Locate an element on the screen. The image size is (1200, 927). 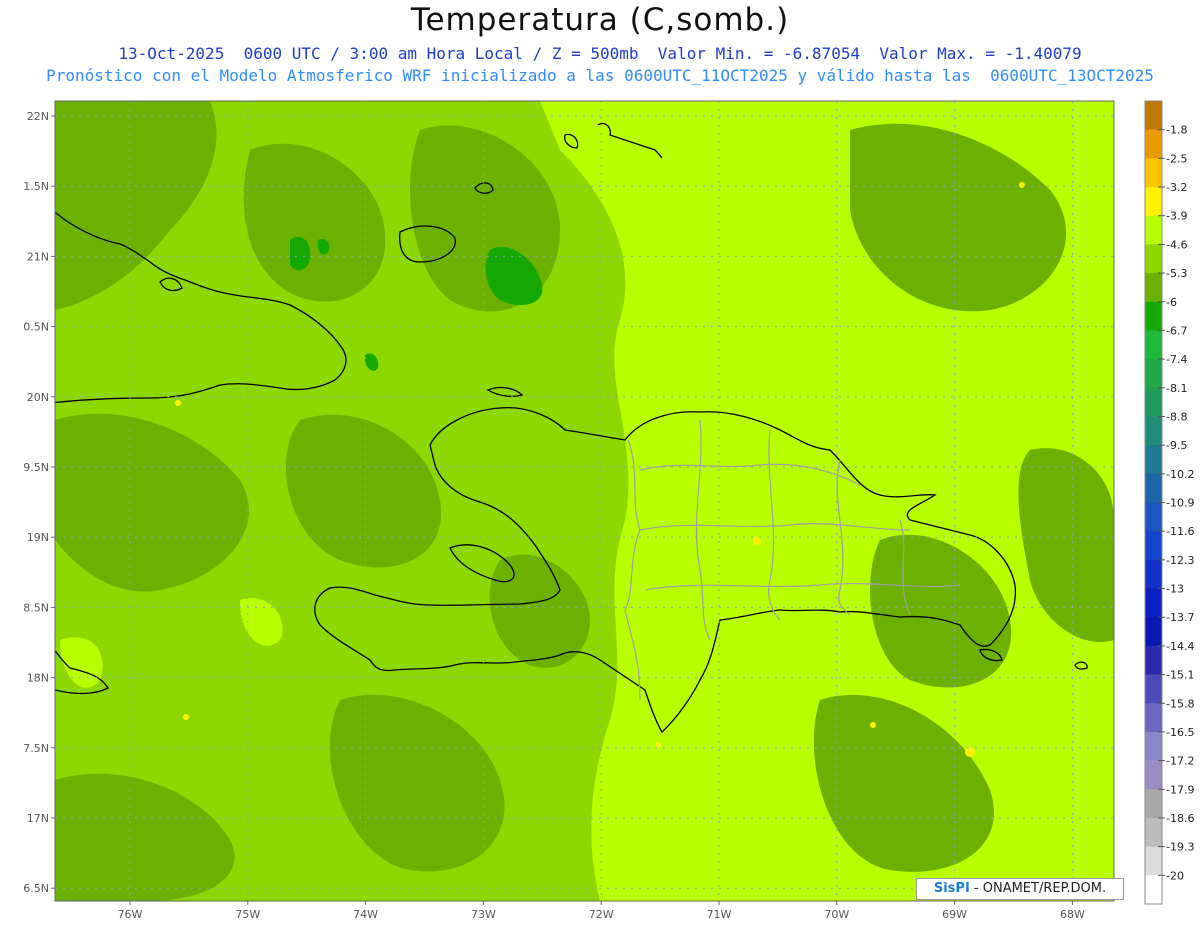
colorbar-label: -13.7 is located at coordinates (1180, 617).